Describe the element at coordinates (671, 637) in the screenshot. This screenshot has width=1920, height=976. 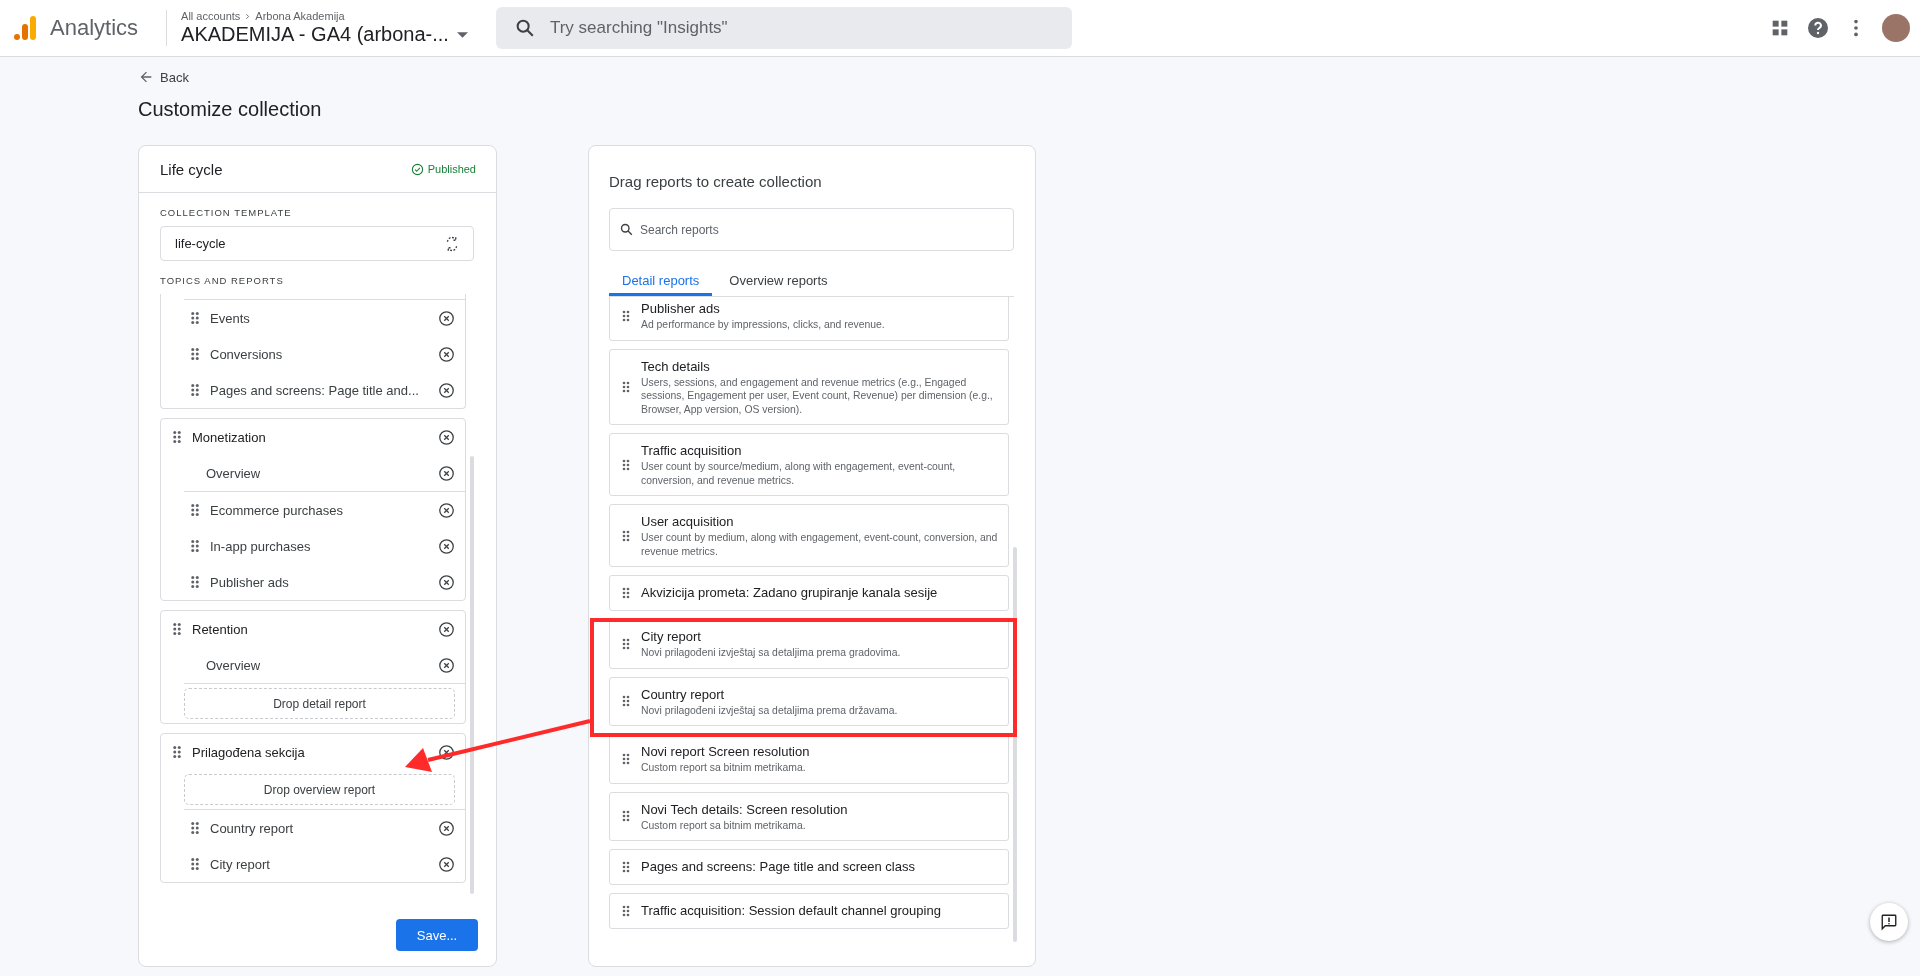
I see `report-title: City report` at that location.